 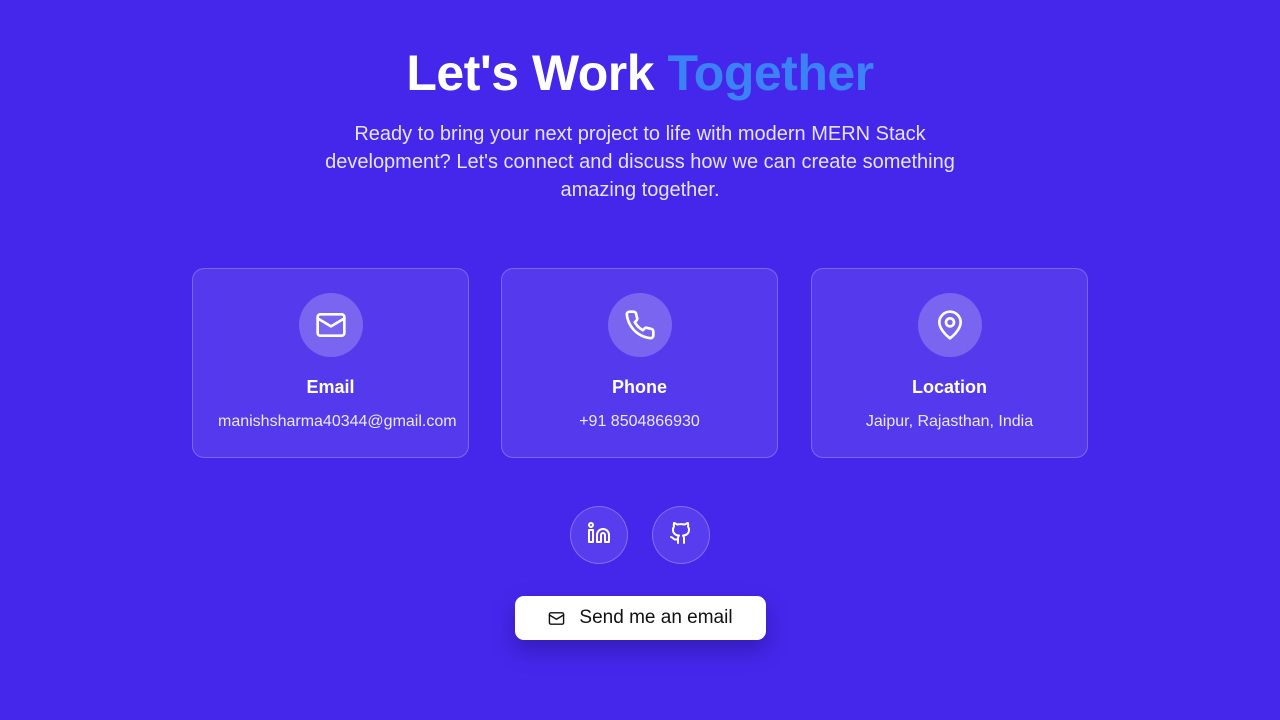 What do you see at coordinates (949, 387) in the screenshot?
I see `location-label: Location` at bounding box center [949, 387].